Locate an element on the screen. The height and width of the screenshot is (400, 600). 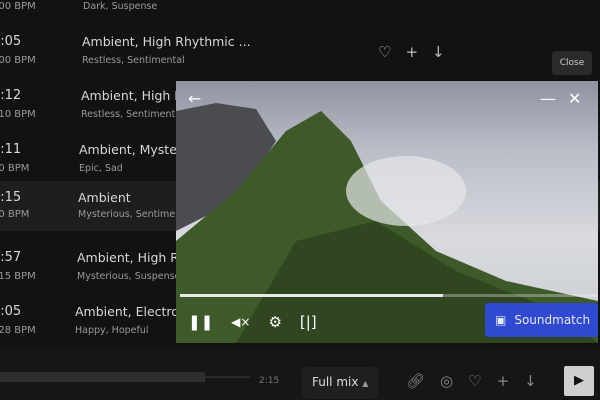
waveform-tail is located at coordinates (227, 377).